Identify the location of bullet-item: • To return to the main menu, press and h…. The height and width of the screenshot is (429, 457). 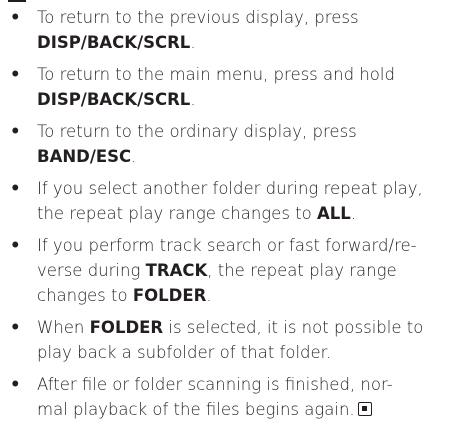
(227, 87).